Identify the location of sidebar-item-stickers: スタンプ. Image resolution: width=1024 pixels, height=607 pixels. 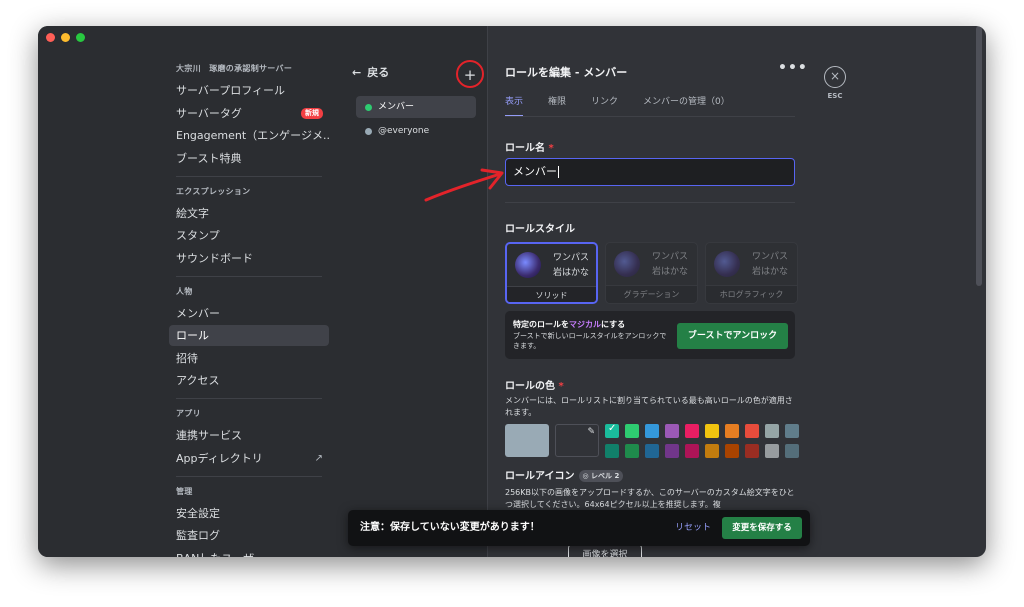
(249, 235).